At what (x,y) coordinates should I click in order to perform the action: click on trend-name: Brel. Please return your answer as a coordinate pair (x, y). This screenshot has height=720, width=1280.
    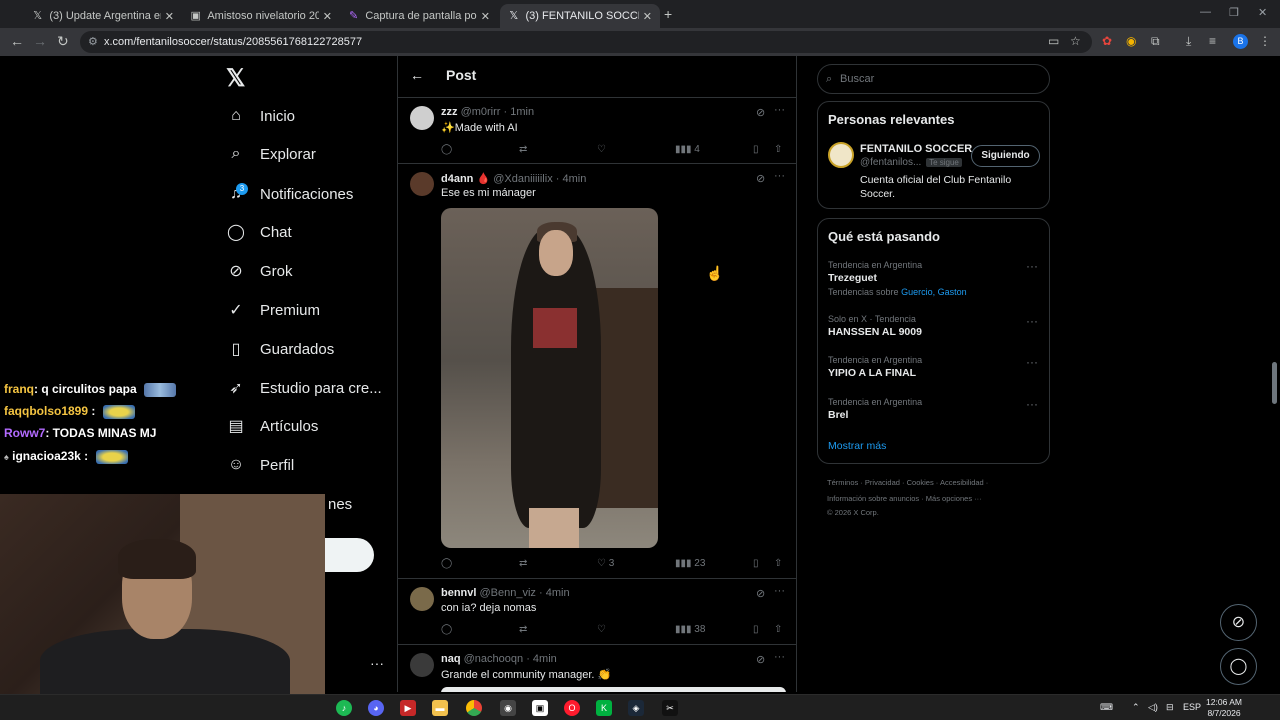
    Looking at the image, I should click on (838, 415).